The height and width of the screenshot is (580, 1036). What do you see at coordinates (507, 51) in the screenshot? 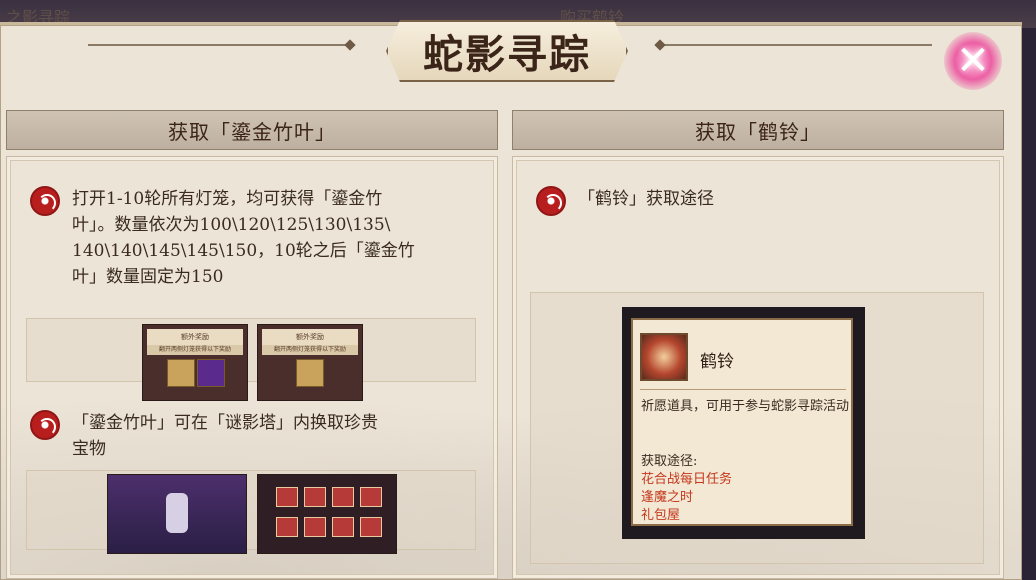
I see `page-title: 蛇影寻踪` at bounding box center [507, 51].